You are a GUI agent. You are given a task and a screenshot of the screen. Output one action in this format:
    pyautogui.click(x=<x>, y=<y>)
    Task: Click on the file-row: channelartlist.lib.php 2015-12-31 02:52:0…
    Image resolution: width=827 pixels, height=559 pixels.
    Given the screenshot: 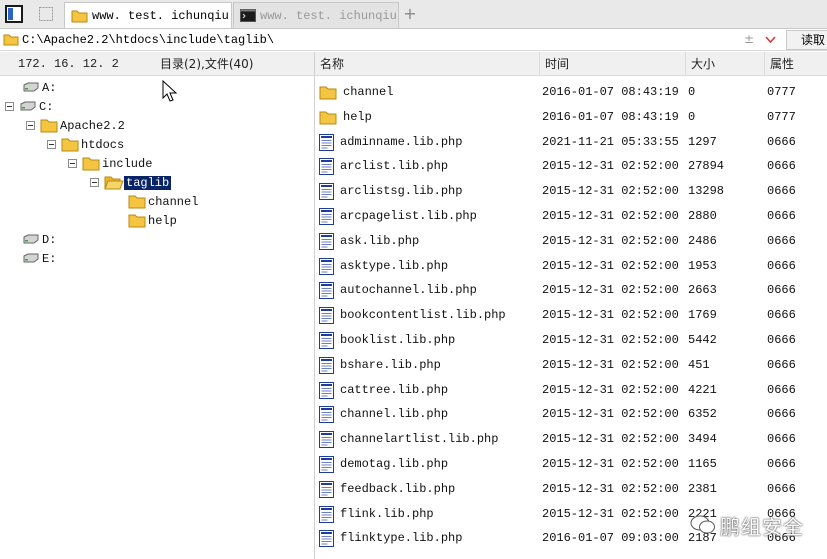 What is the action you would take?
    pyautogui.click(x=571, y=439)
    